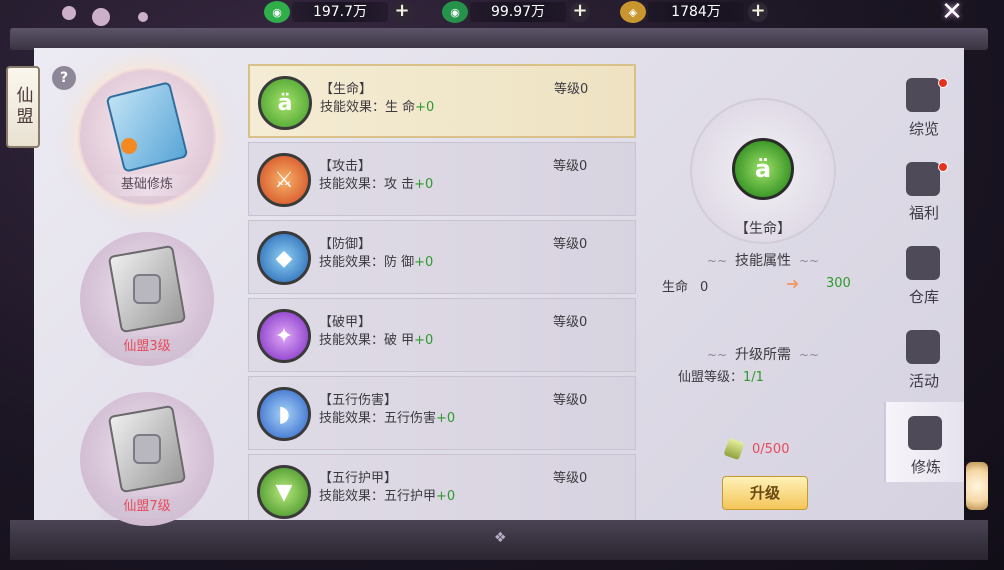 The image size is (1004, 570). I want to click on material-gem-icon, so click(734, 449).